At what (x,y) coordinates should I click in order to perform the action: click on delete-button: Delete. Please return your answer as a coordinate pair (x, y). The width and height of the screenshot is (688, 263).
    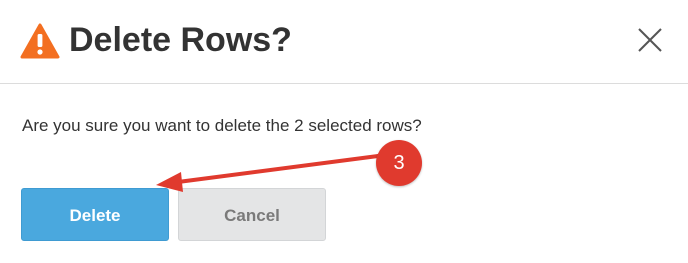
    Looking at the image, I should click on (95, 214).